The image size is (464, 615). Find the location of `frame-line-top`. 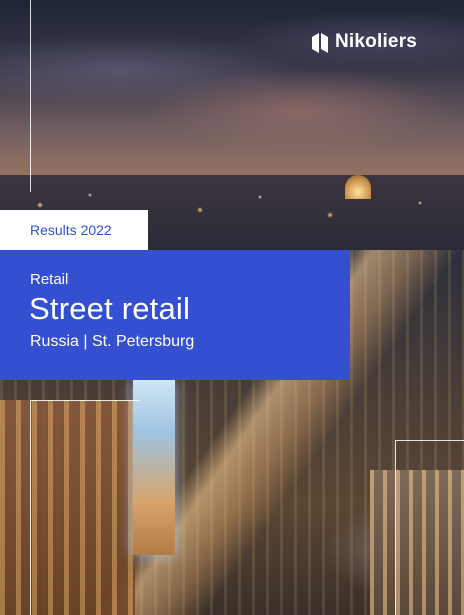

frame-line-top is located at coordinates (30, 96).